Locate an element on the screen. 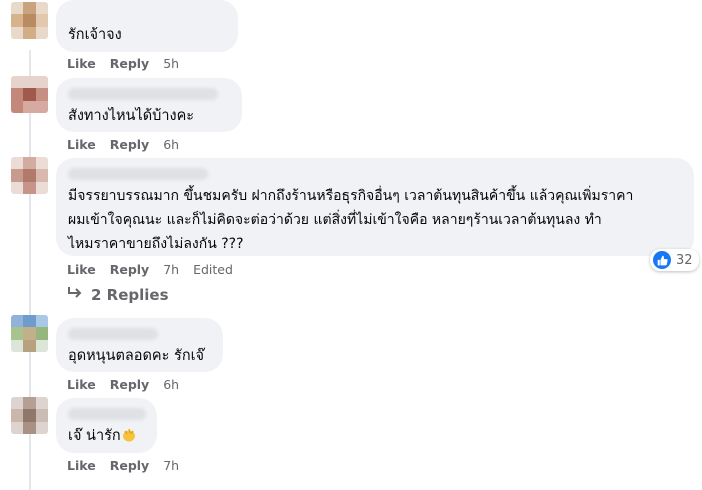 The height and width of the screenshot is (490, 702). comment-time: 5h is located at coordinates (171, 63).